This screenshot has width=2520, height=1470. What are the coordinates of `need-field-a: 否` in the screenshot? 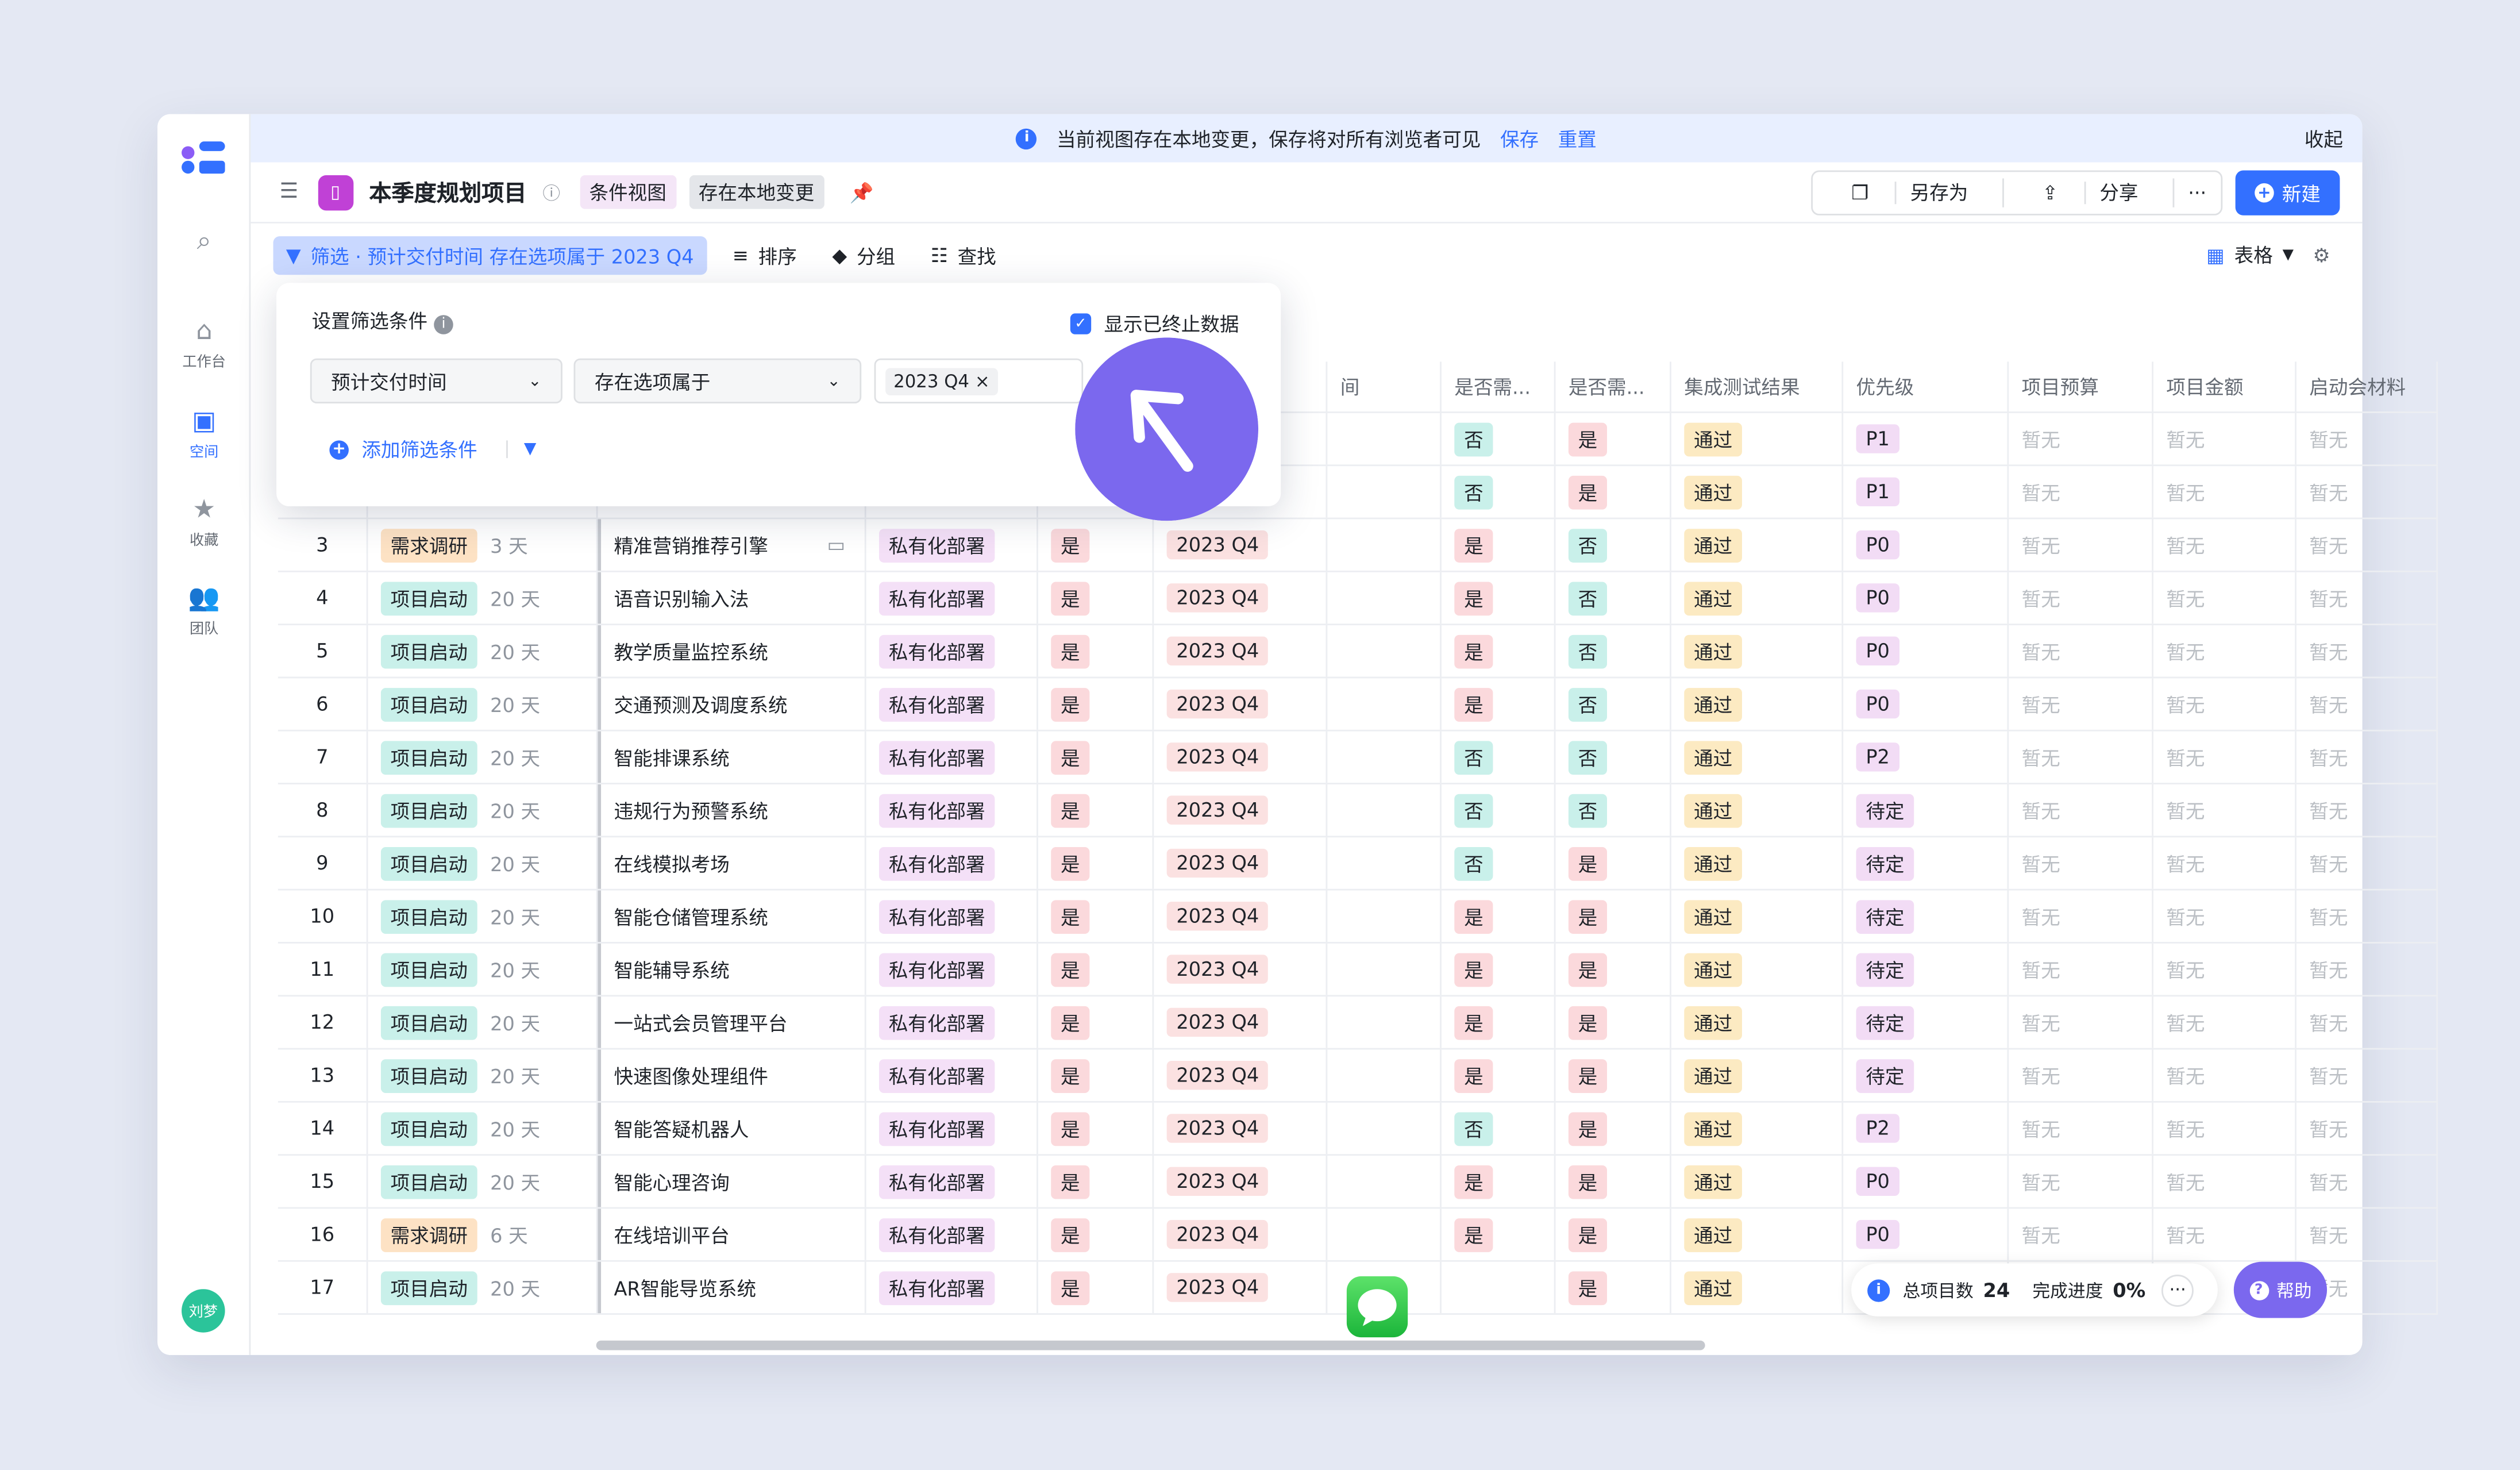 It's located at (1499, 757).